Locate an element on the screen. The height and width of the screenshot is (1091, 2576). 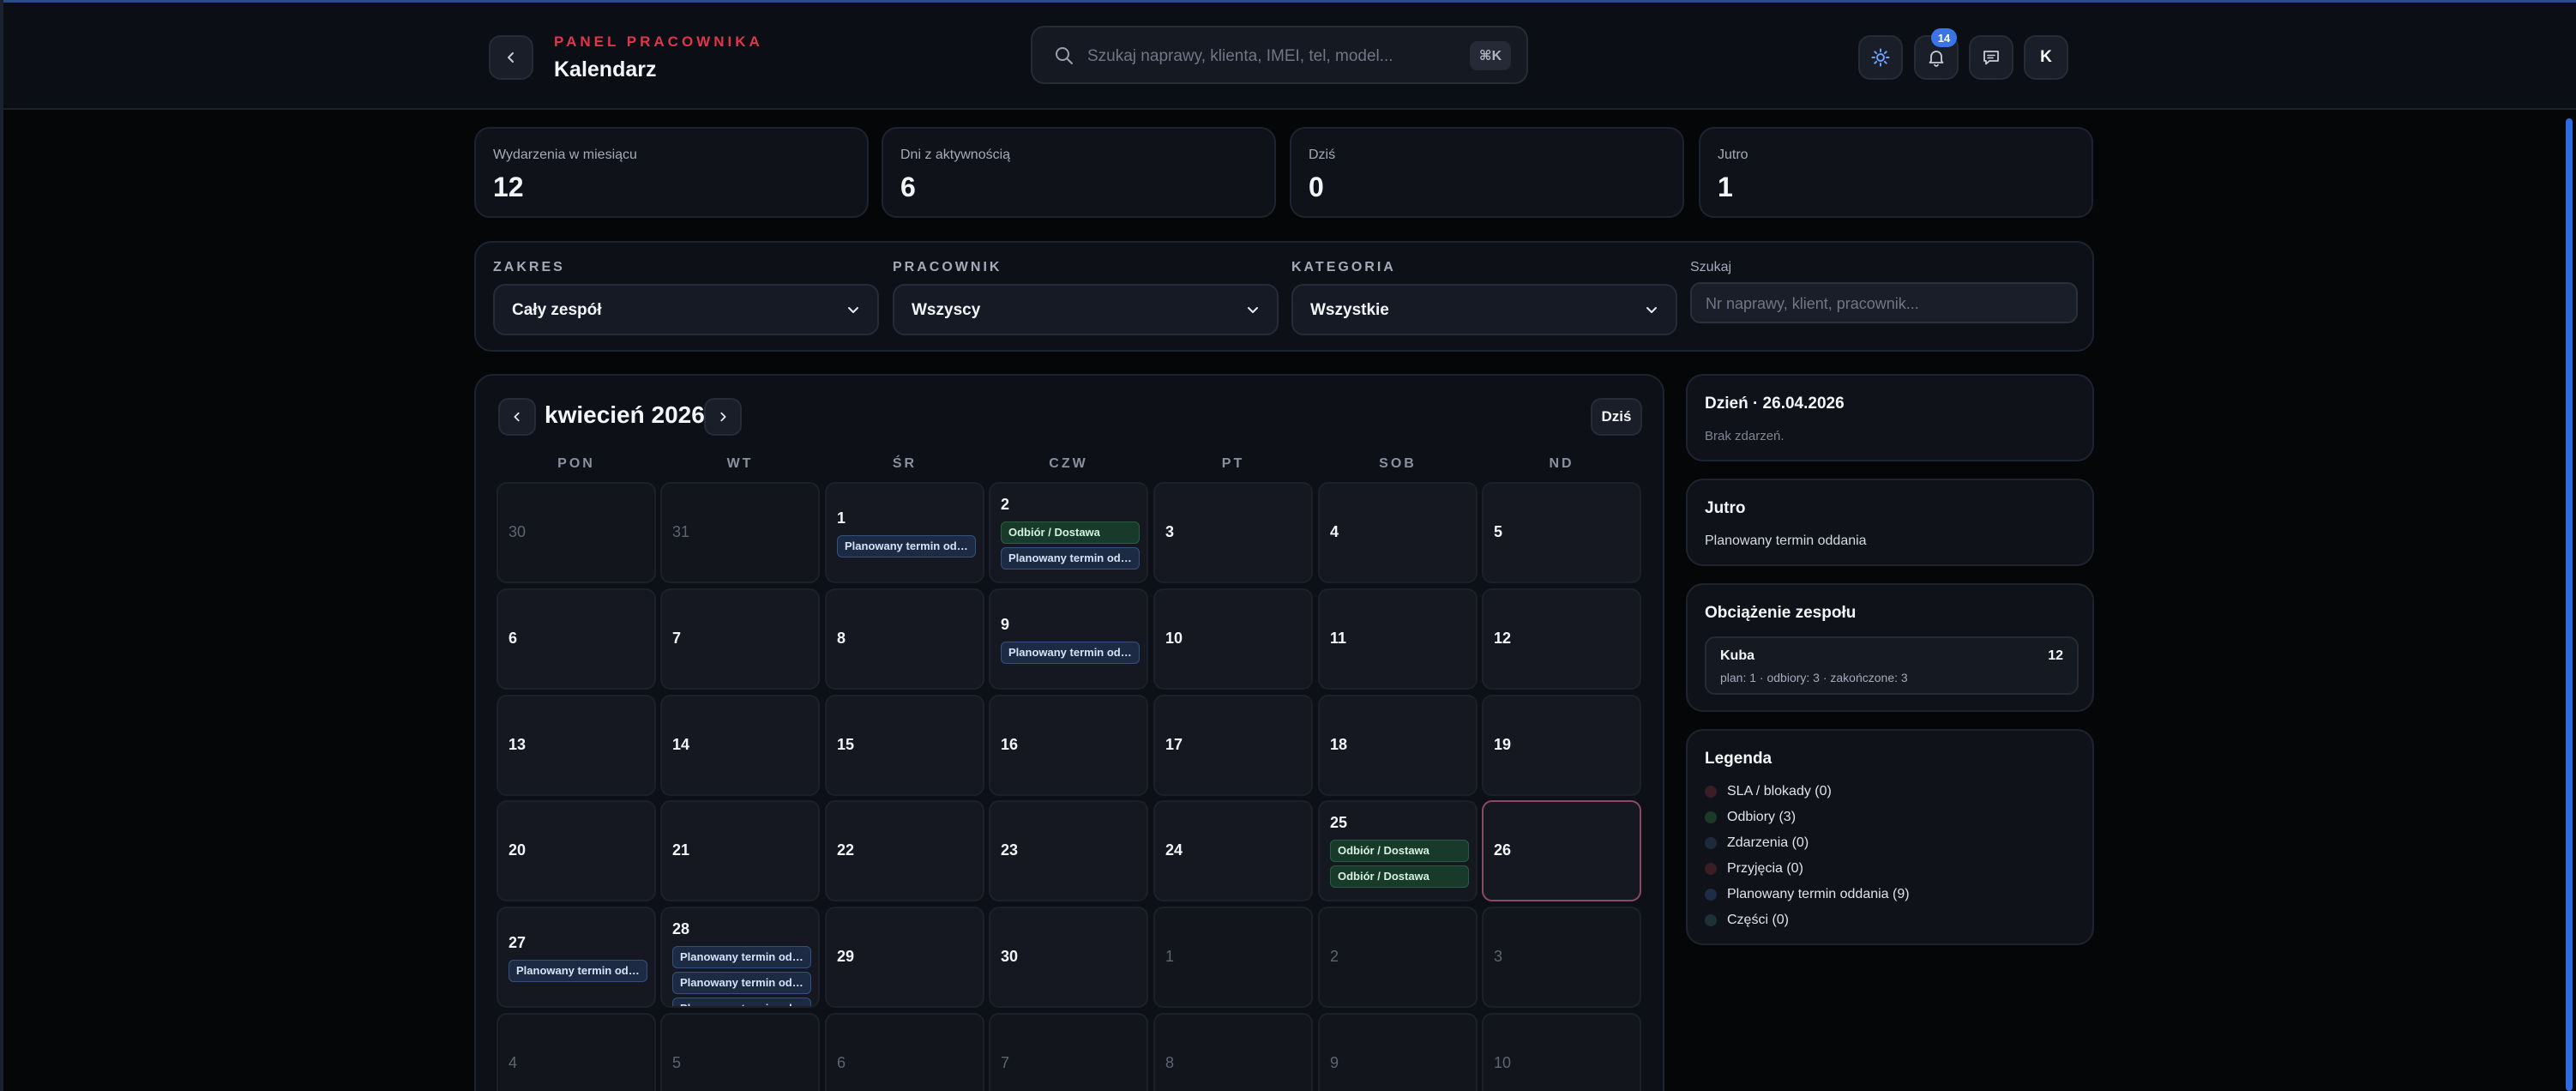
calendar-day: 22 is located at coordinates (904, 850).